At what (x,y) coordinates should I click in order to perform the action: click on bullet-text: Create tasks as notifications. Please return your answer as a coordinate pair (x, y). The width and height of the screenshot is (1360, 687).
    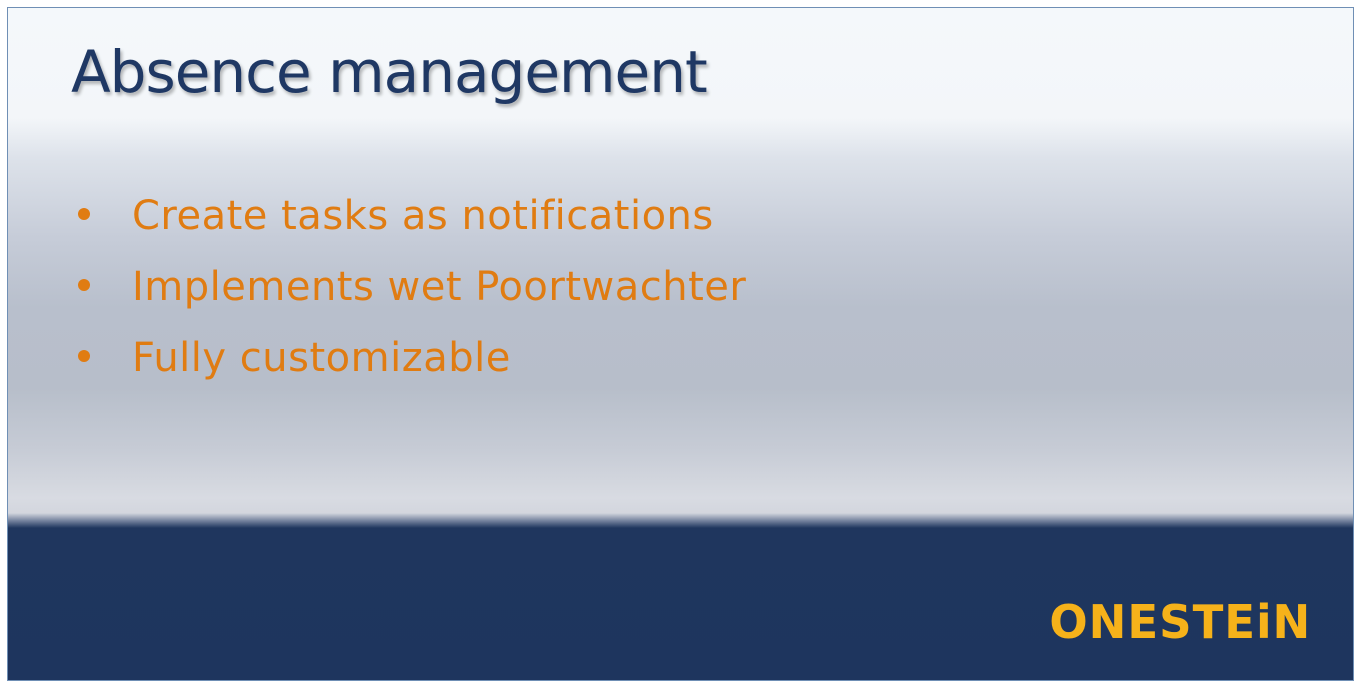
    Looking at the image, I should click on (423, 216).